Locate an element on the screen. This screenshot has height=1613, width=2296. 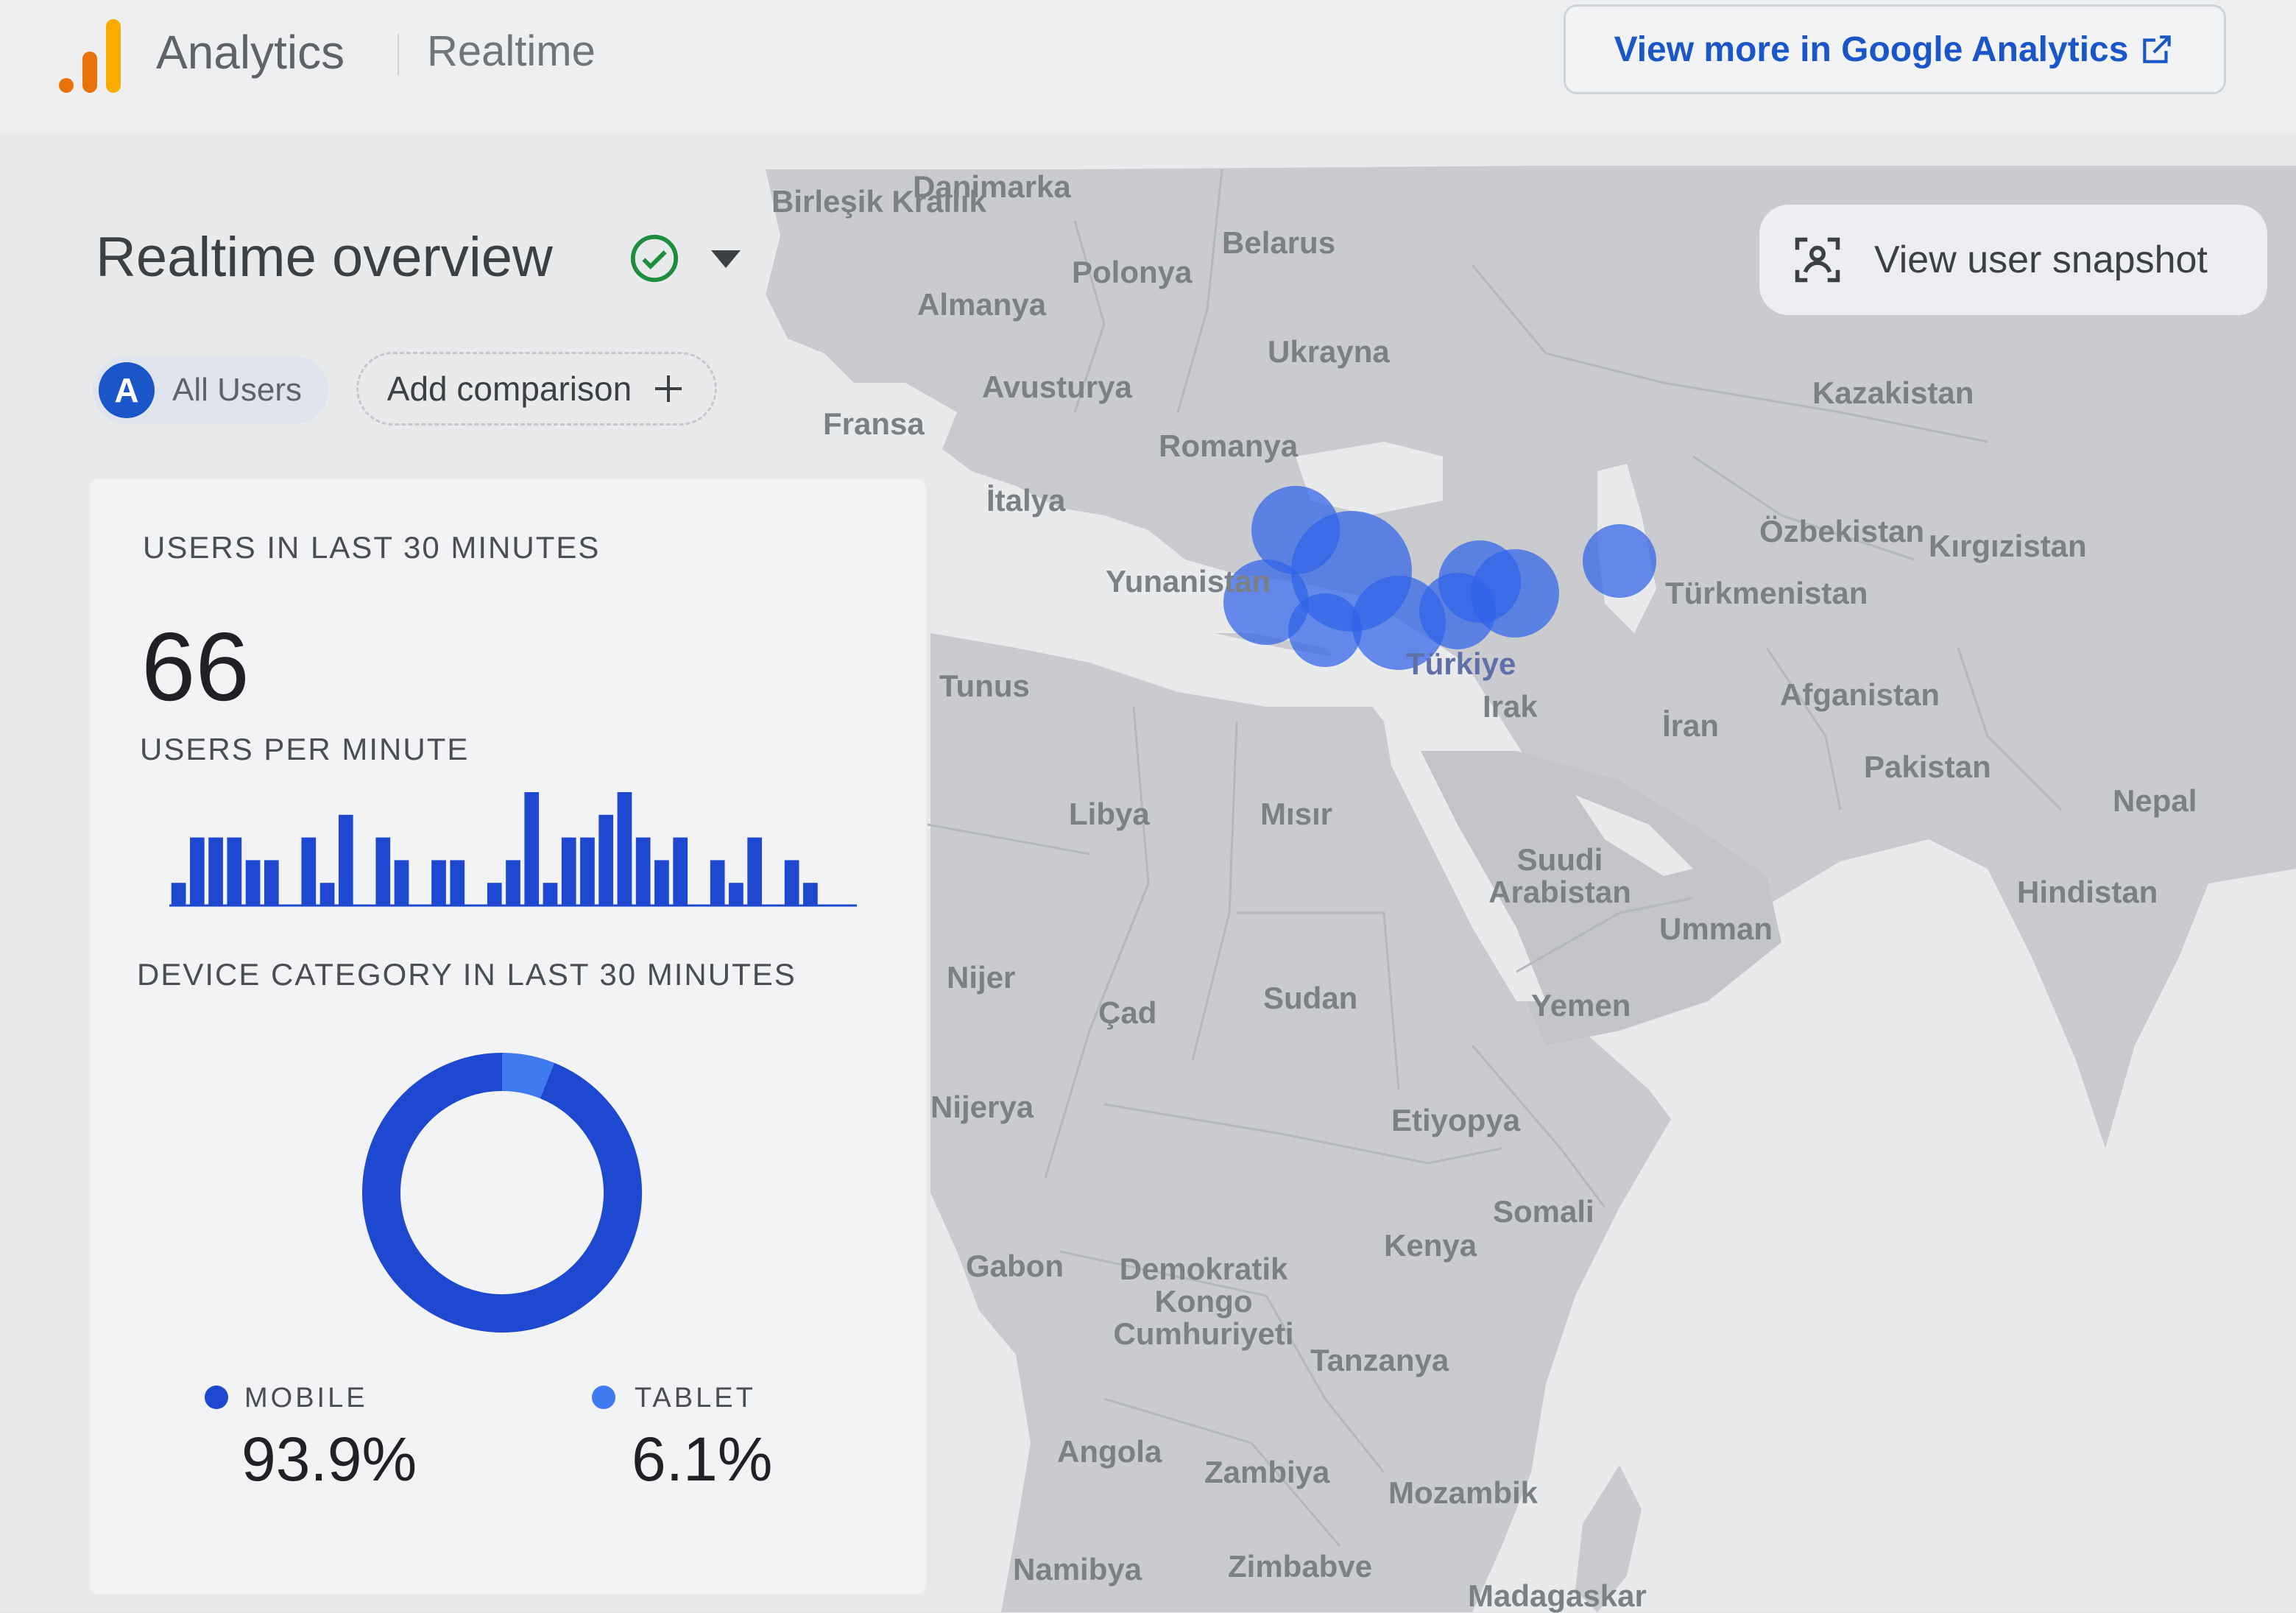
tablet-legend-value: 6.1% is located at coordinates (703, 1459).